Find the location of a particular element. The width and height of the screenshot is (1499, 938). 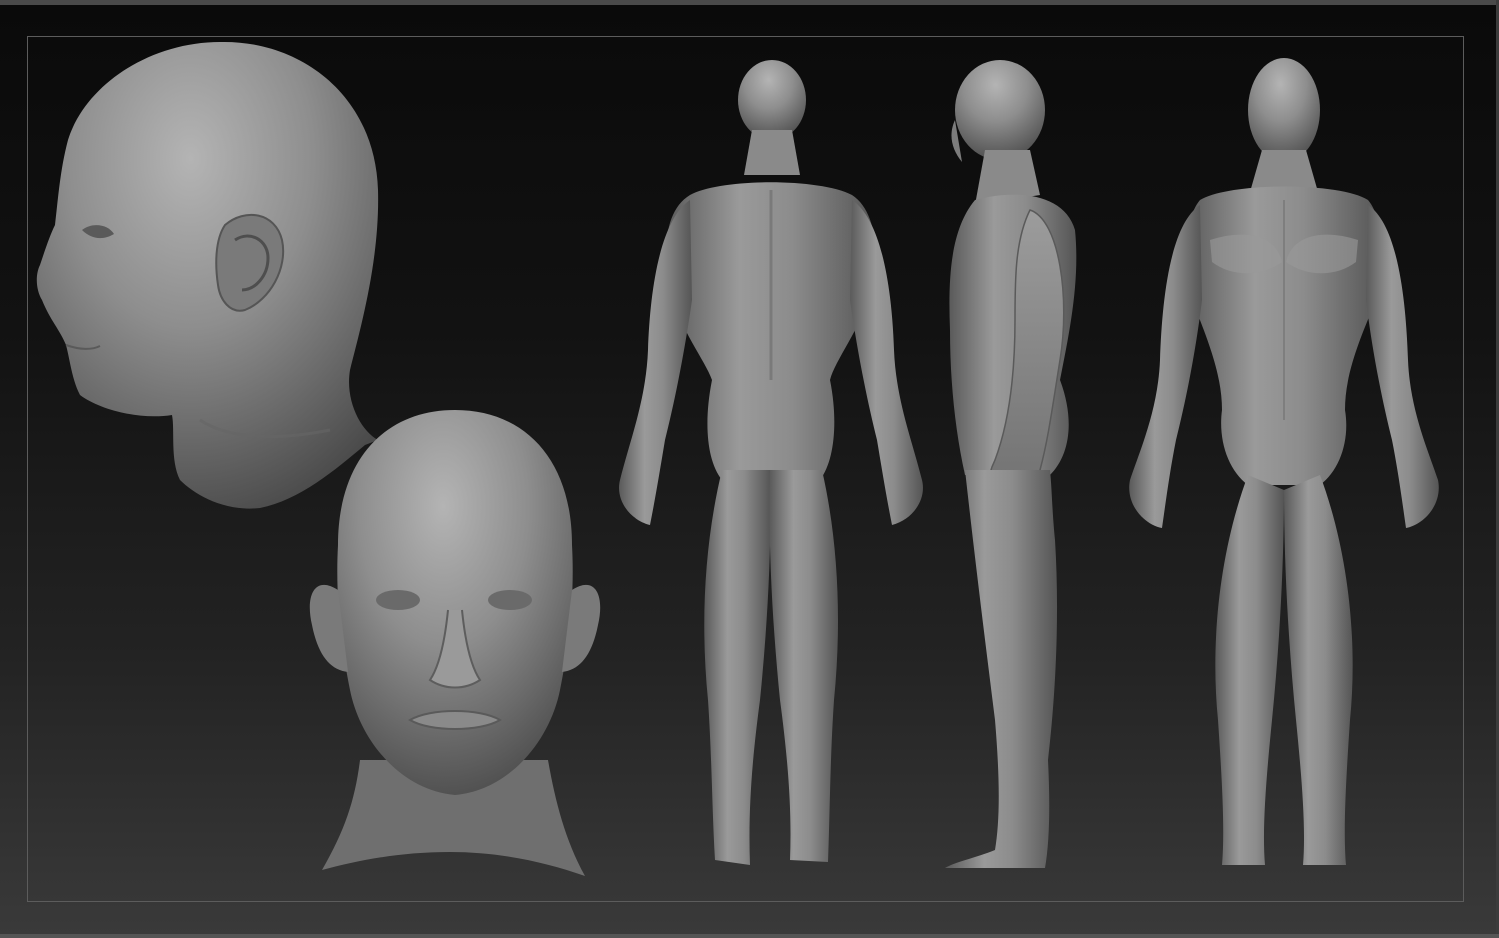

head-side-view is located at coordinates (207, 275).